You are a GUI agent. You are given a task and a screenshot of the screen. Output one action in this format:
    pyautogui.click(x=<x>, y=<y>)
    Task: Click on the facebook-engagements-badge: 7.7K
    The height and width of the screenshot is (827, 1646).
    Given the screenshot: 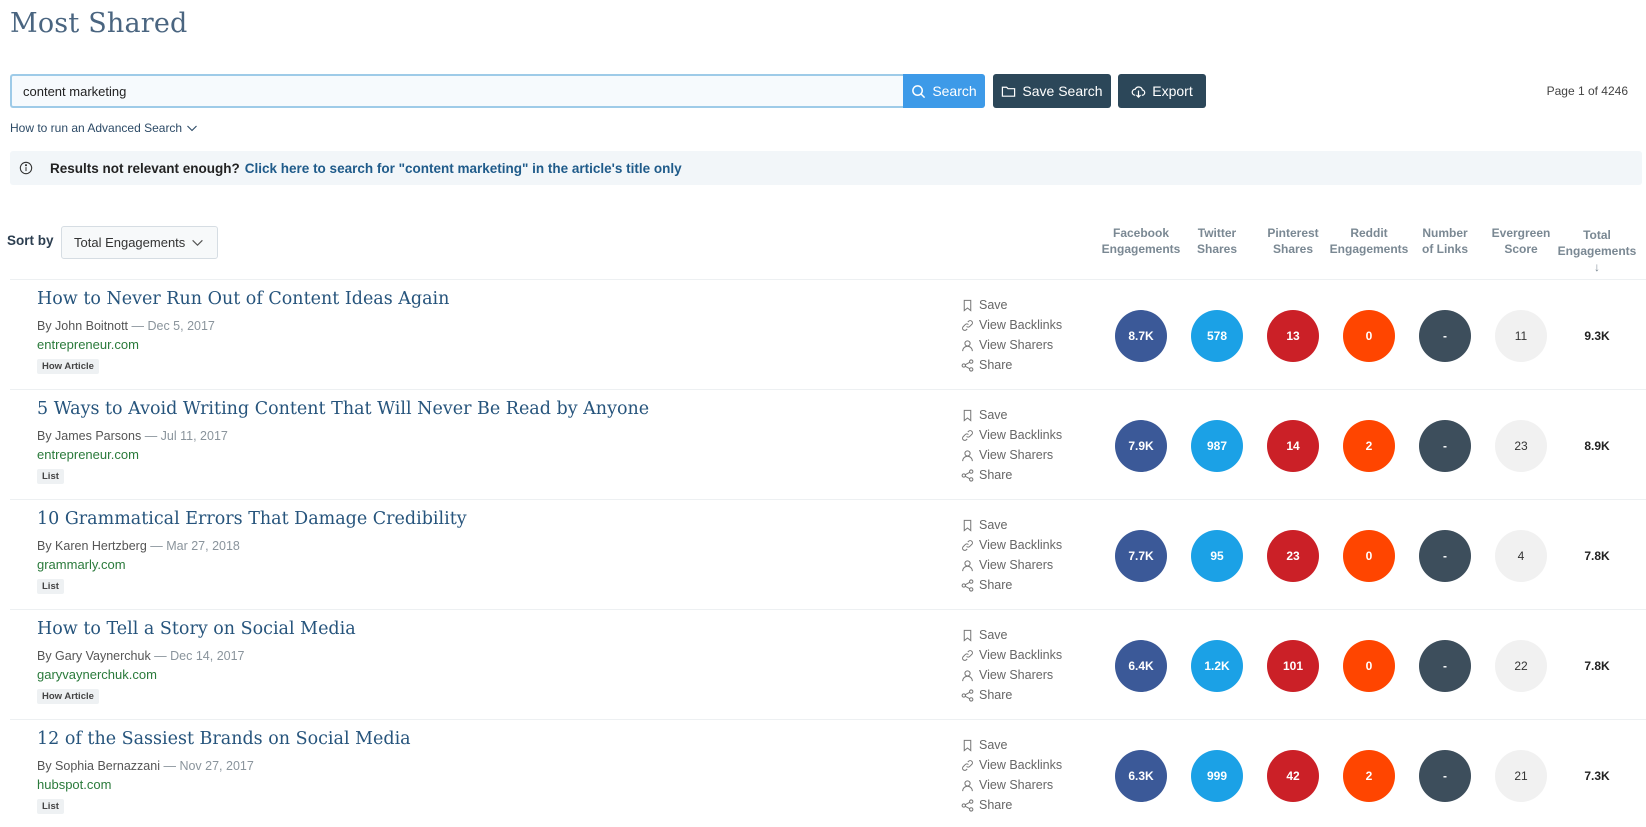 What is the action you would take?
    pyautogui.click(x=1141, y=556)
    